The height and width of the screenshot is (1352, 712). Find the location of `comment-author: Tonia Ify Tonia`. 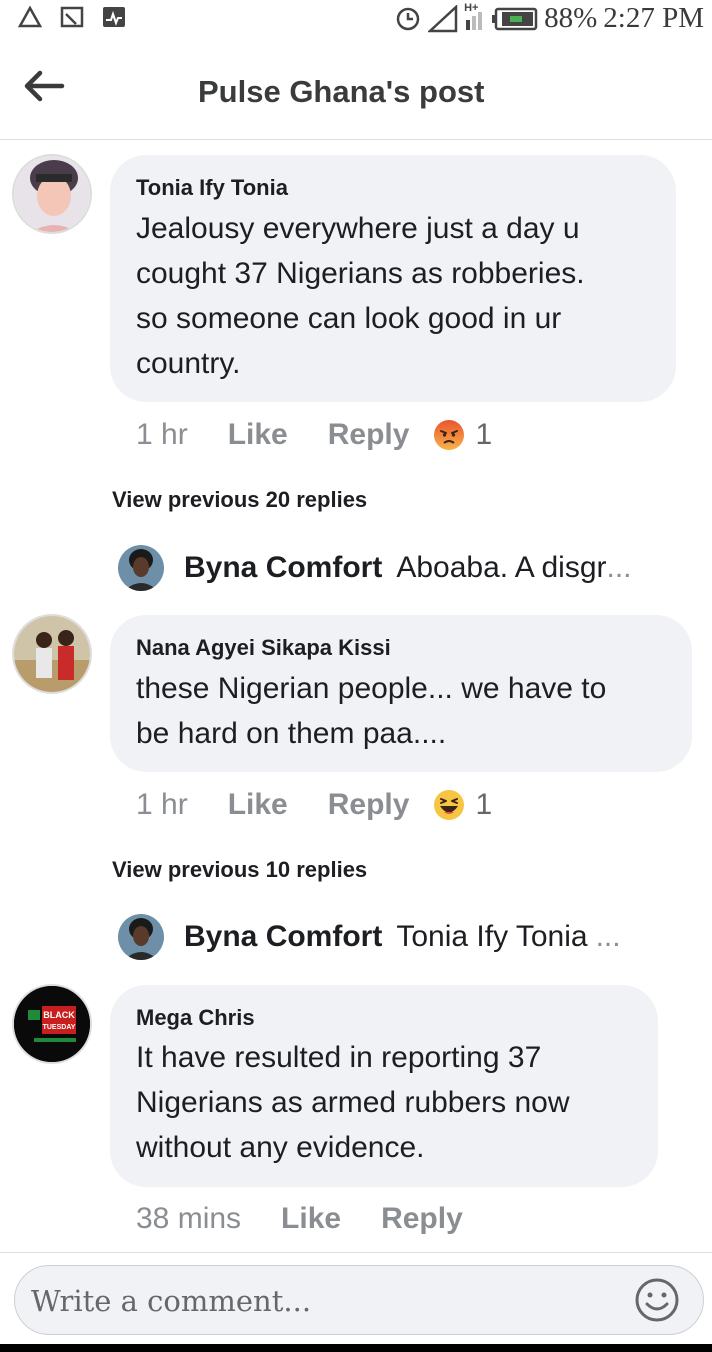

comment-author: Tonia Ify Tonia is located at coordinates (212, 188).